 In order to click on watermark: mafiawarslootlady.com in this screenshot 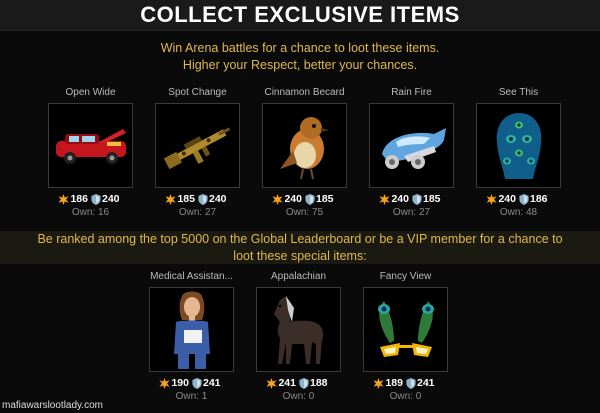, I will do `click(52, 405)`.